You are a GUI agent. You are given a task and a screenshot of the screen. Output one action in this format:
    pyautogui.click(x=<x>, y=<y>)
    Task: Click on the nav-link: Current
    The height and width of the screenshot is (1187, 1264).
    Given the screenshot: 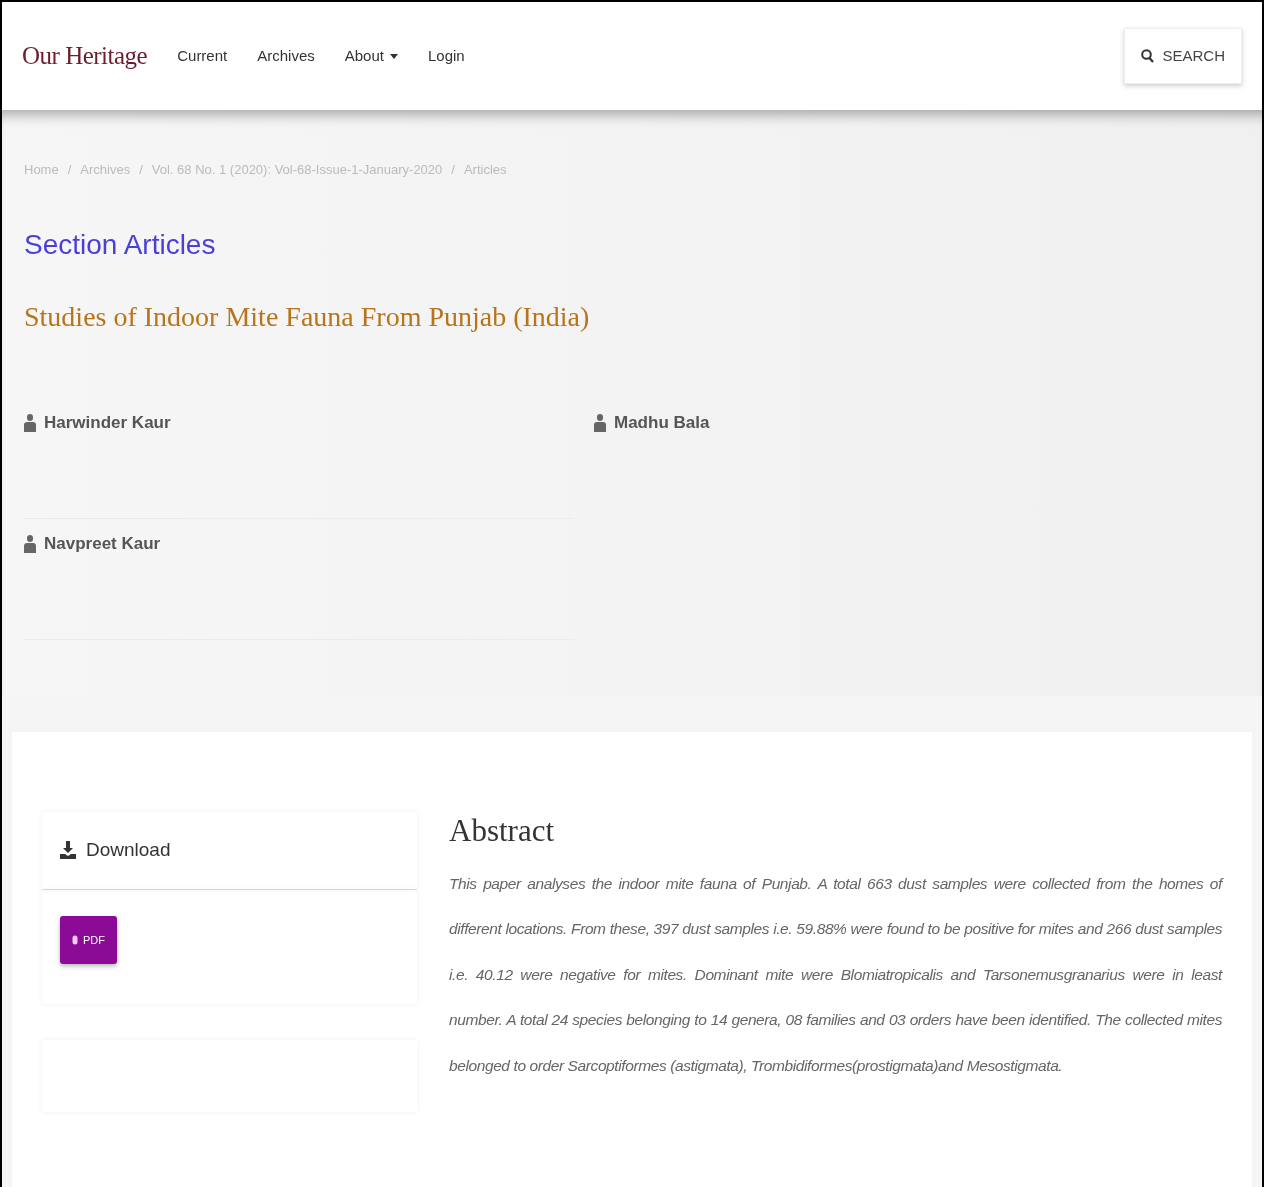 What is the action you would take?
    pyautogui.click(x=202, y=56)
    